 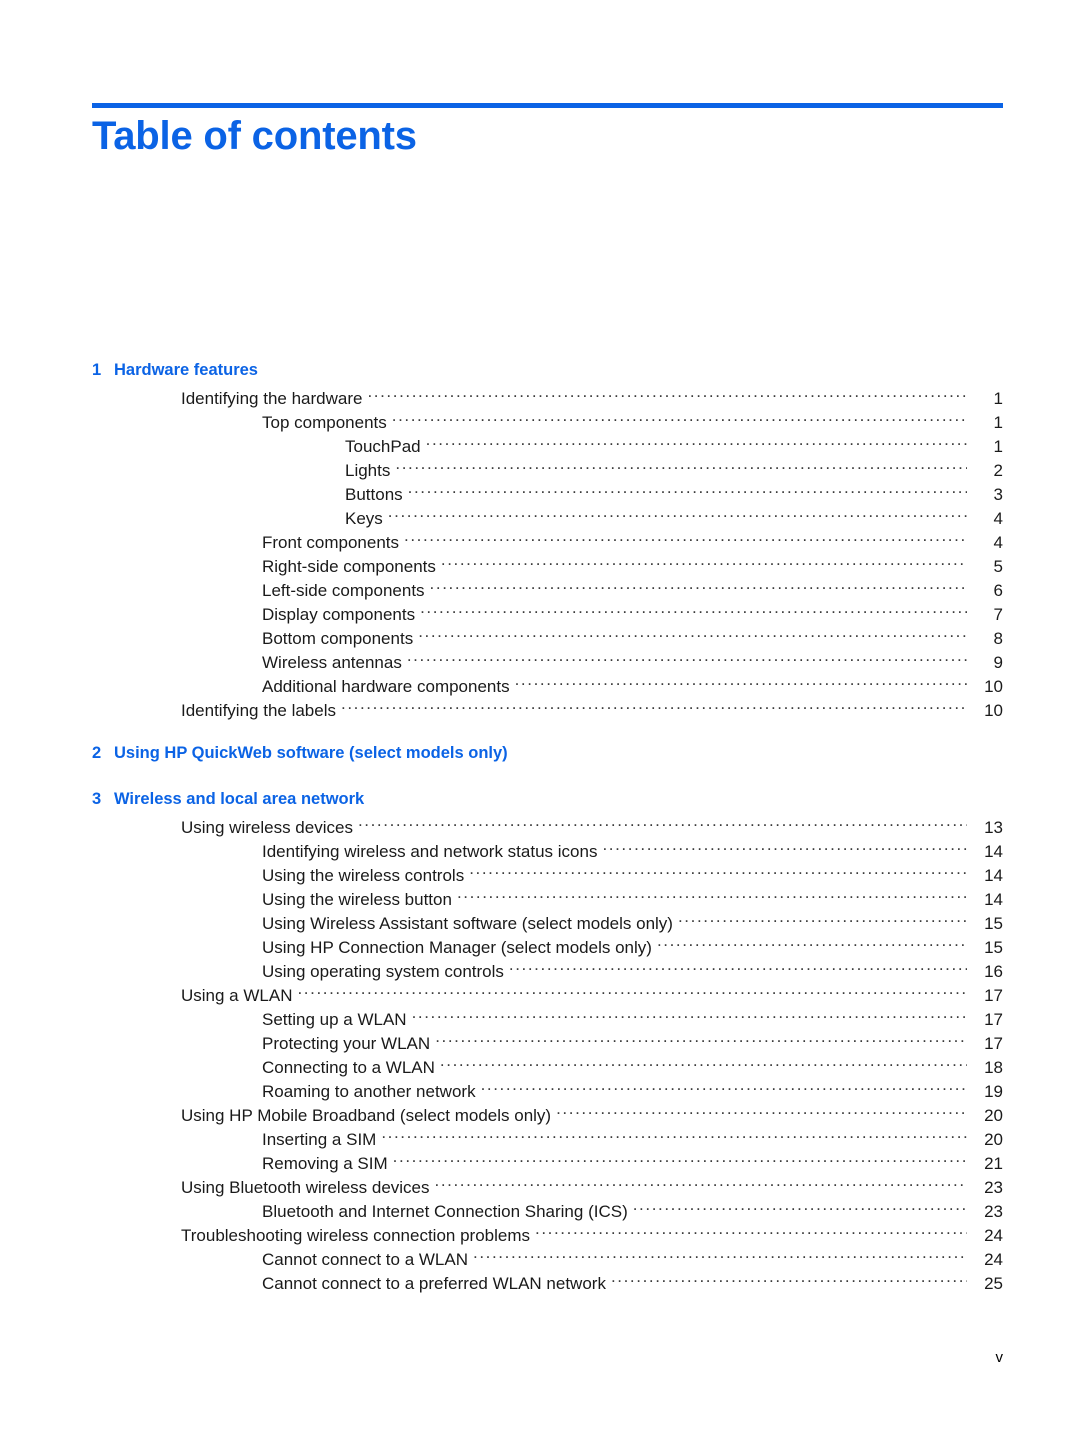 I want to click on toc-entry: Wireless antennas 9, so click(x=547, y=663).